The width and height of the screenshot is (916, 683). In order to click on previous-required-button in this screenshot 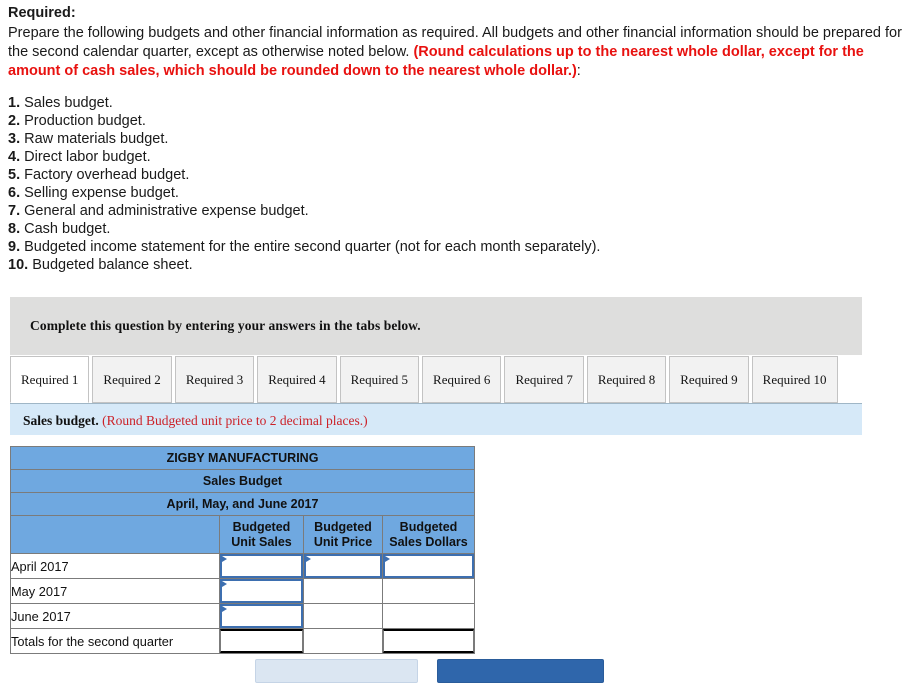, I will do `click(336, 671)`.